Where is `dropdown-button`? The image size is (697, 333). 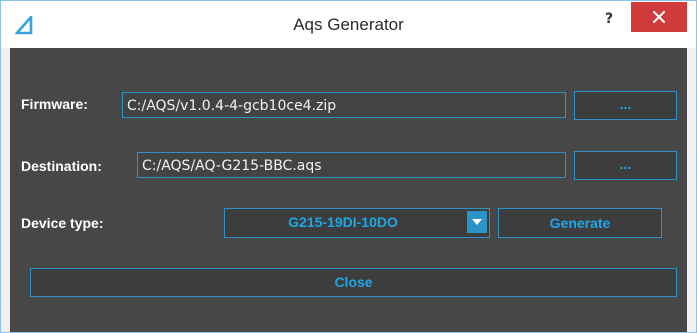 dropdown-button is located at coordinates (477, 222).